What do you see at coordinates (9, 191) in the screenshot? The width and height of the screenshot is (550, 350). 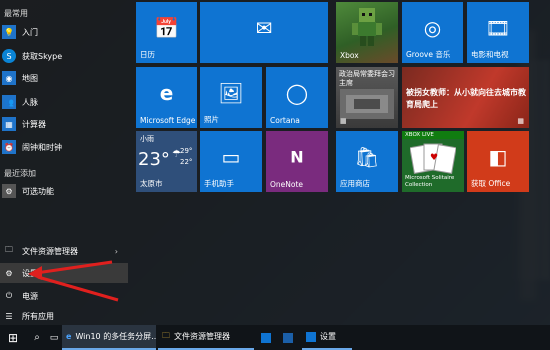 I see `gear-small-icon: ⚙` at bounding box center [9, 191].